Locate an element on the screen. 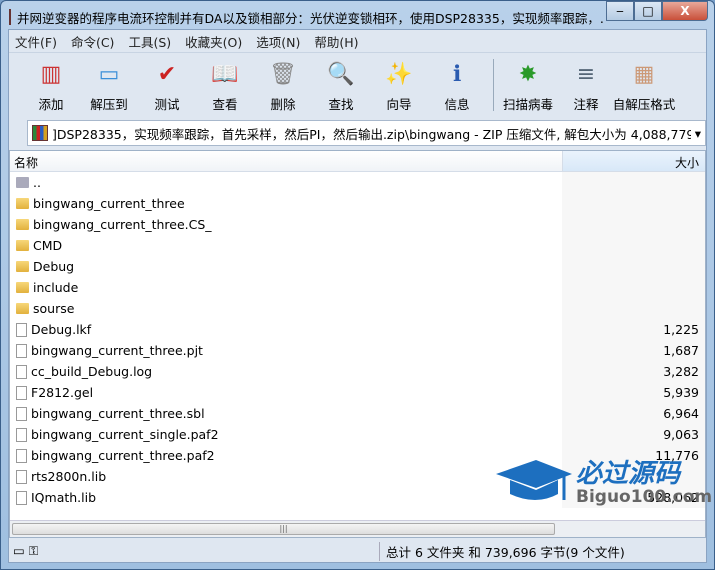 The width and height of the screenshot is (715, 570). toolbar-button-label: 向导 is located at coordinates (399, 104).